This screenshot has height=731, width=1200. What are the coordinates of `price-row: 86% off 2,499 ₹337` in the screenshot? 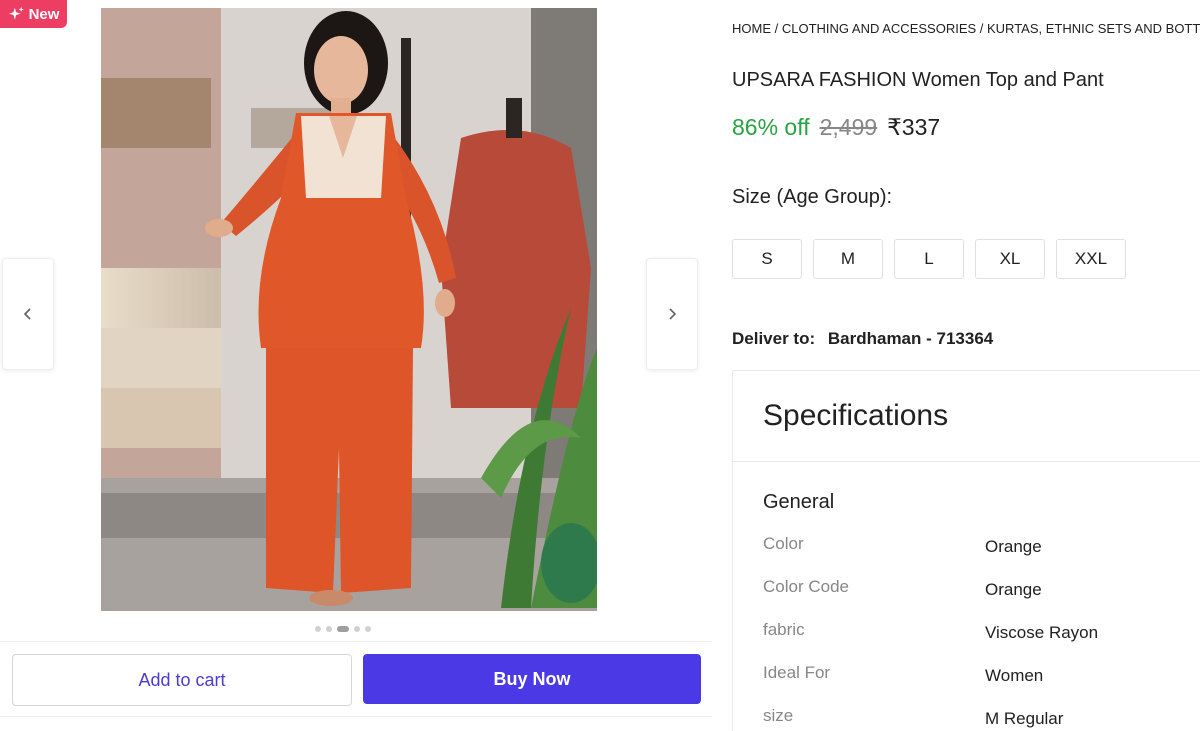 It's located at (836, 127).